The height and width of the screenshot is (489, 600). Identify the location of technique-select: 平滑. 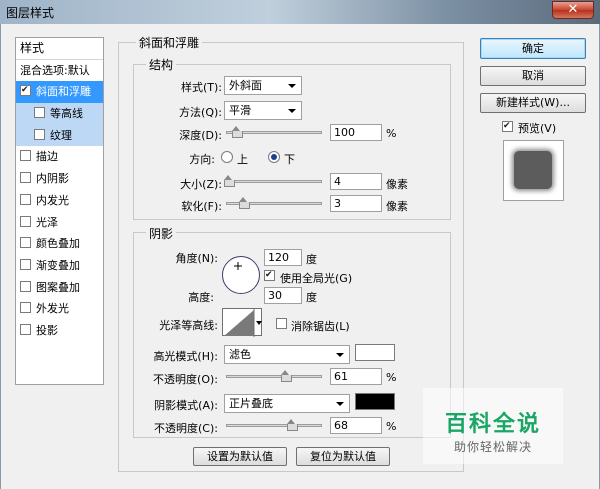
(263, 110).